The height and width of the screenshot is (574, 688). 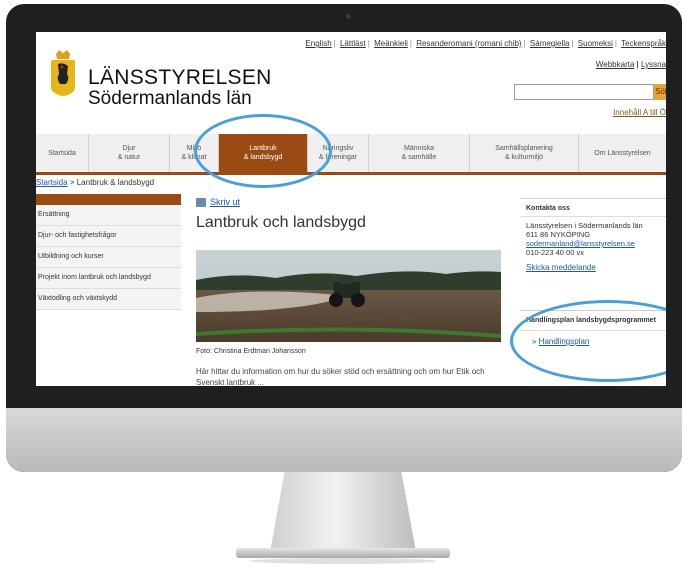 What do you see at coordinates (524, 157) in the screenshot?
I see `tab-label-line2: & kulturmiljö` at bounding box center [524, 157].